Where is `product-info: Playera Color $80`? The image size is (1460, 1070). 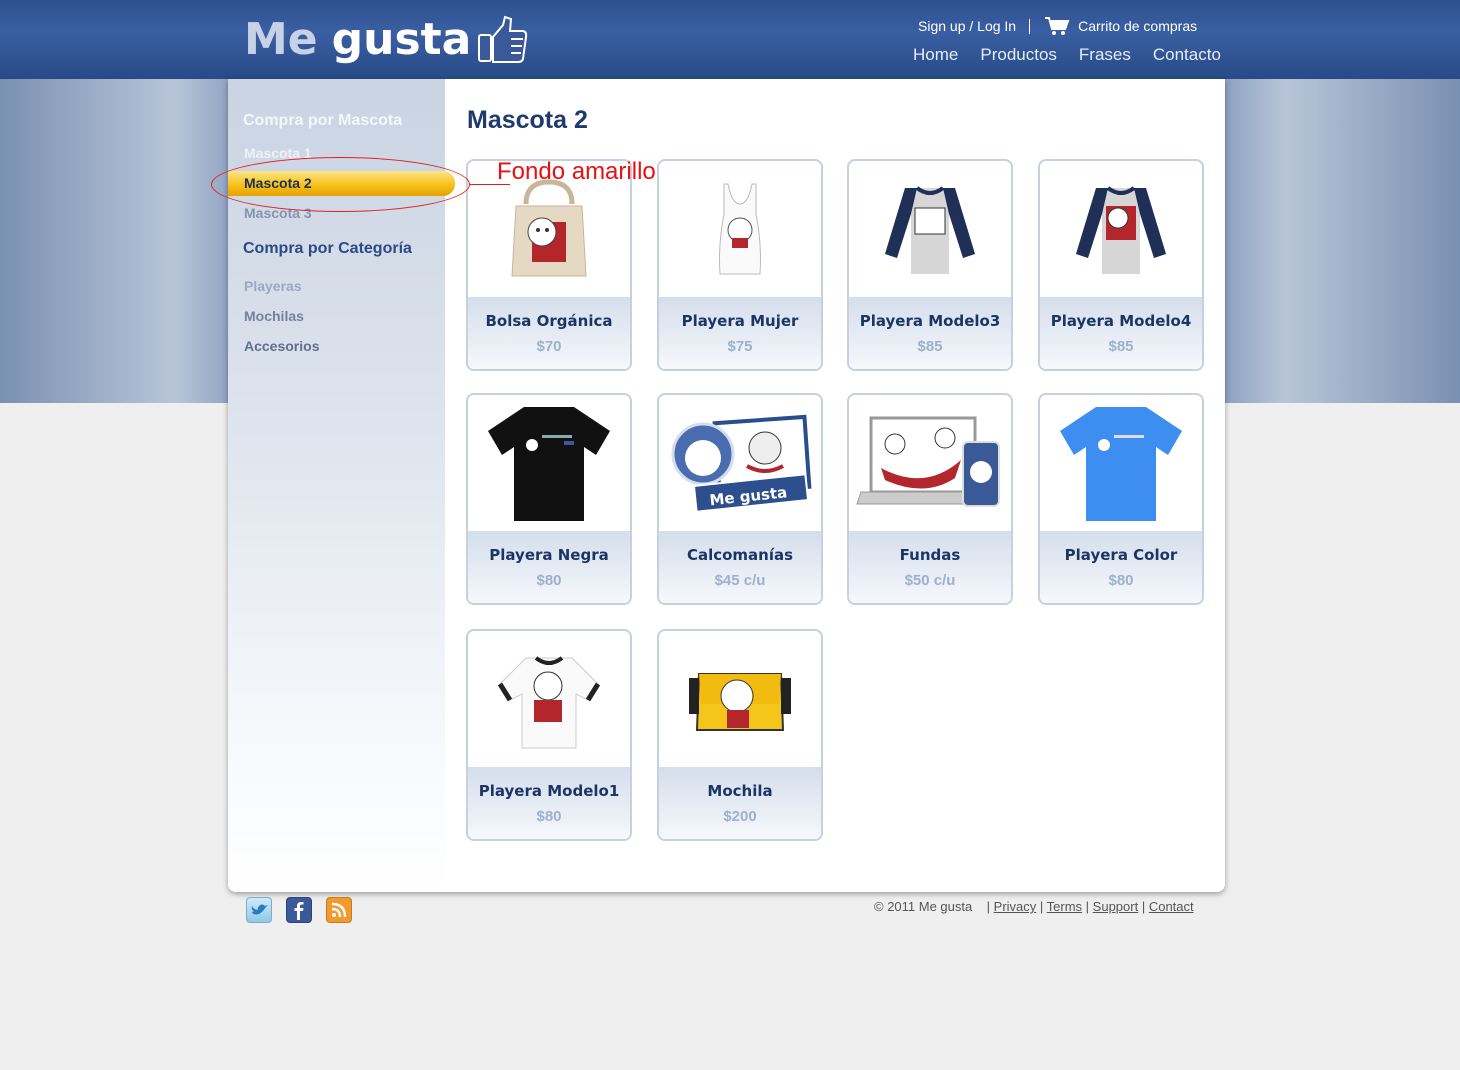 product-info: Playera Color $80 is located at coordinates (1121, 567).